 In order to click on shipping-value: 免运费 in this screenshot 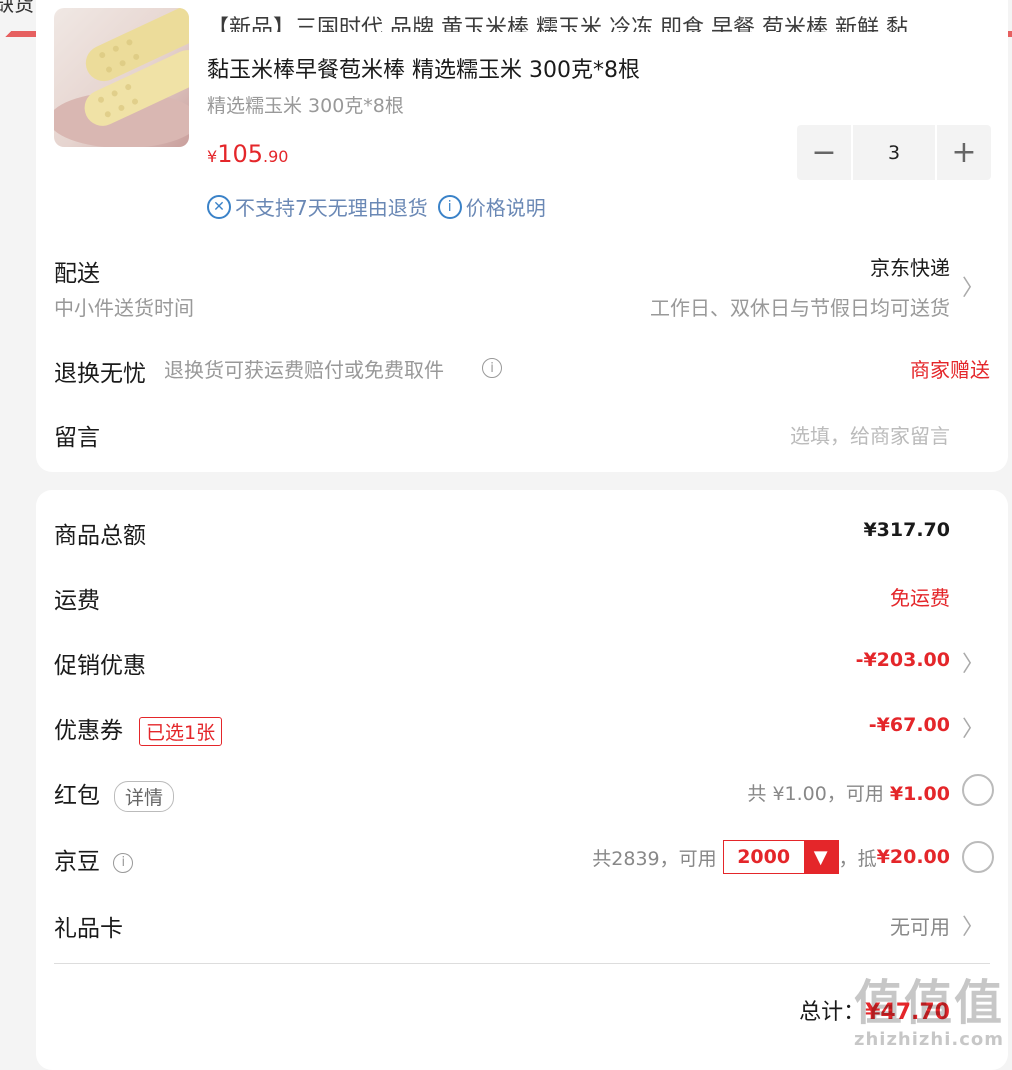, I will do `click(920, 598)`.